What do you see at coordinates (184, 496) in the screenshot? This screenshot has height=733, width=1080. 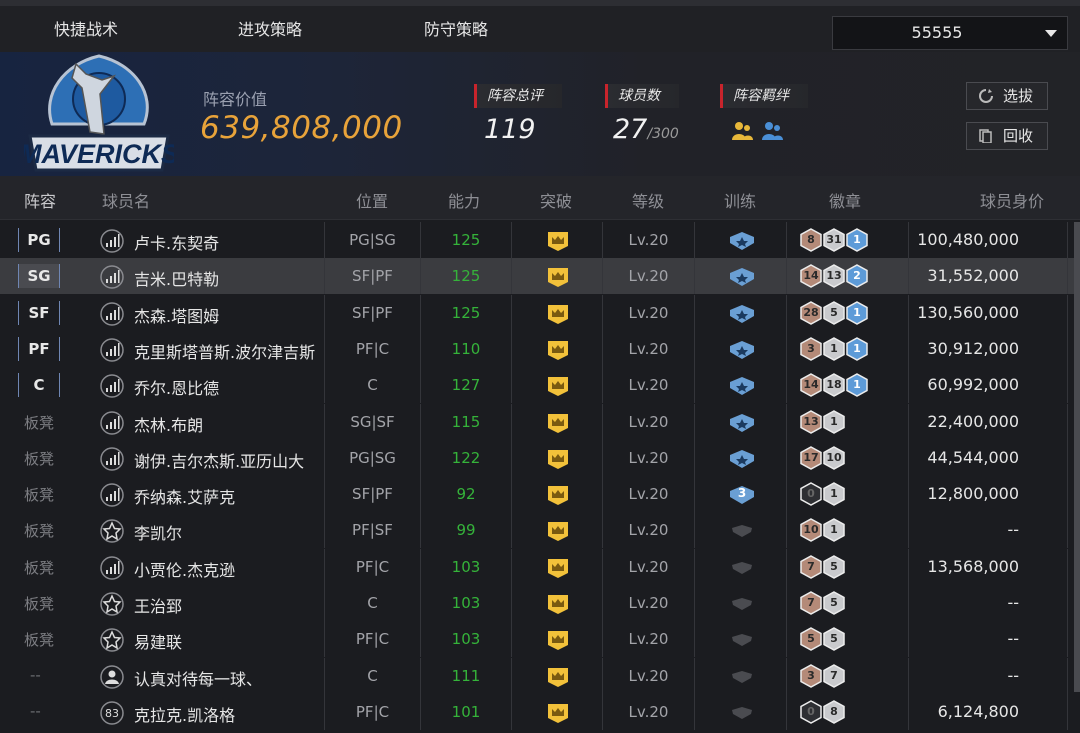 I see `player-name: 乔纳森.艾萨克` at bounding box center [184, 496].